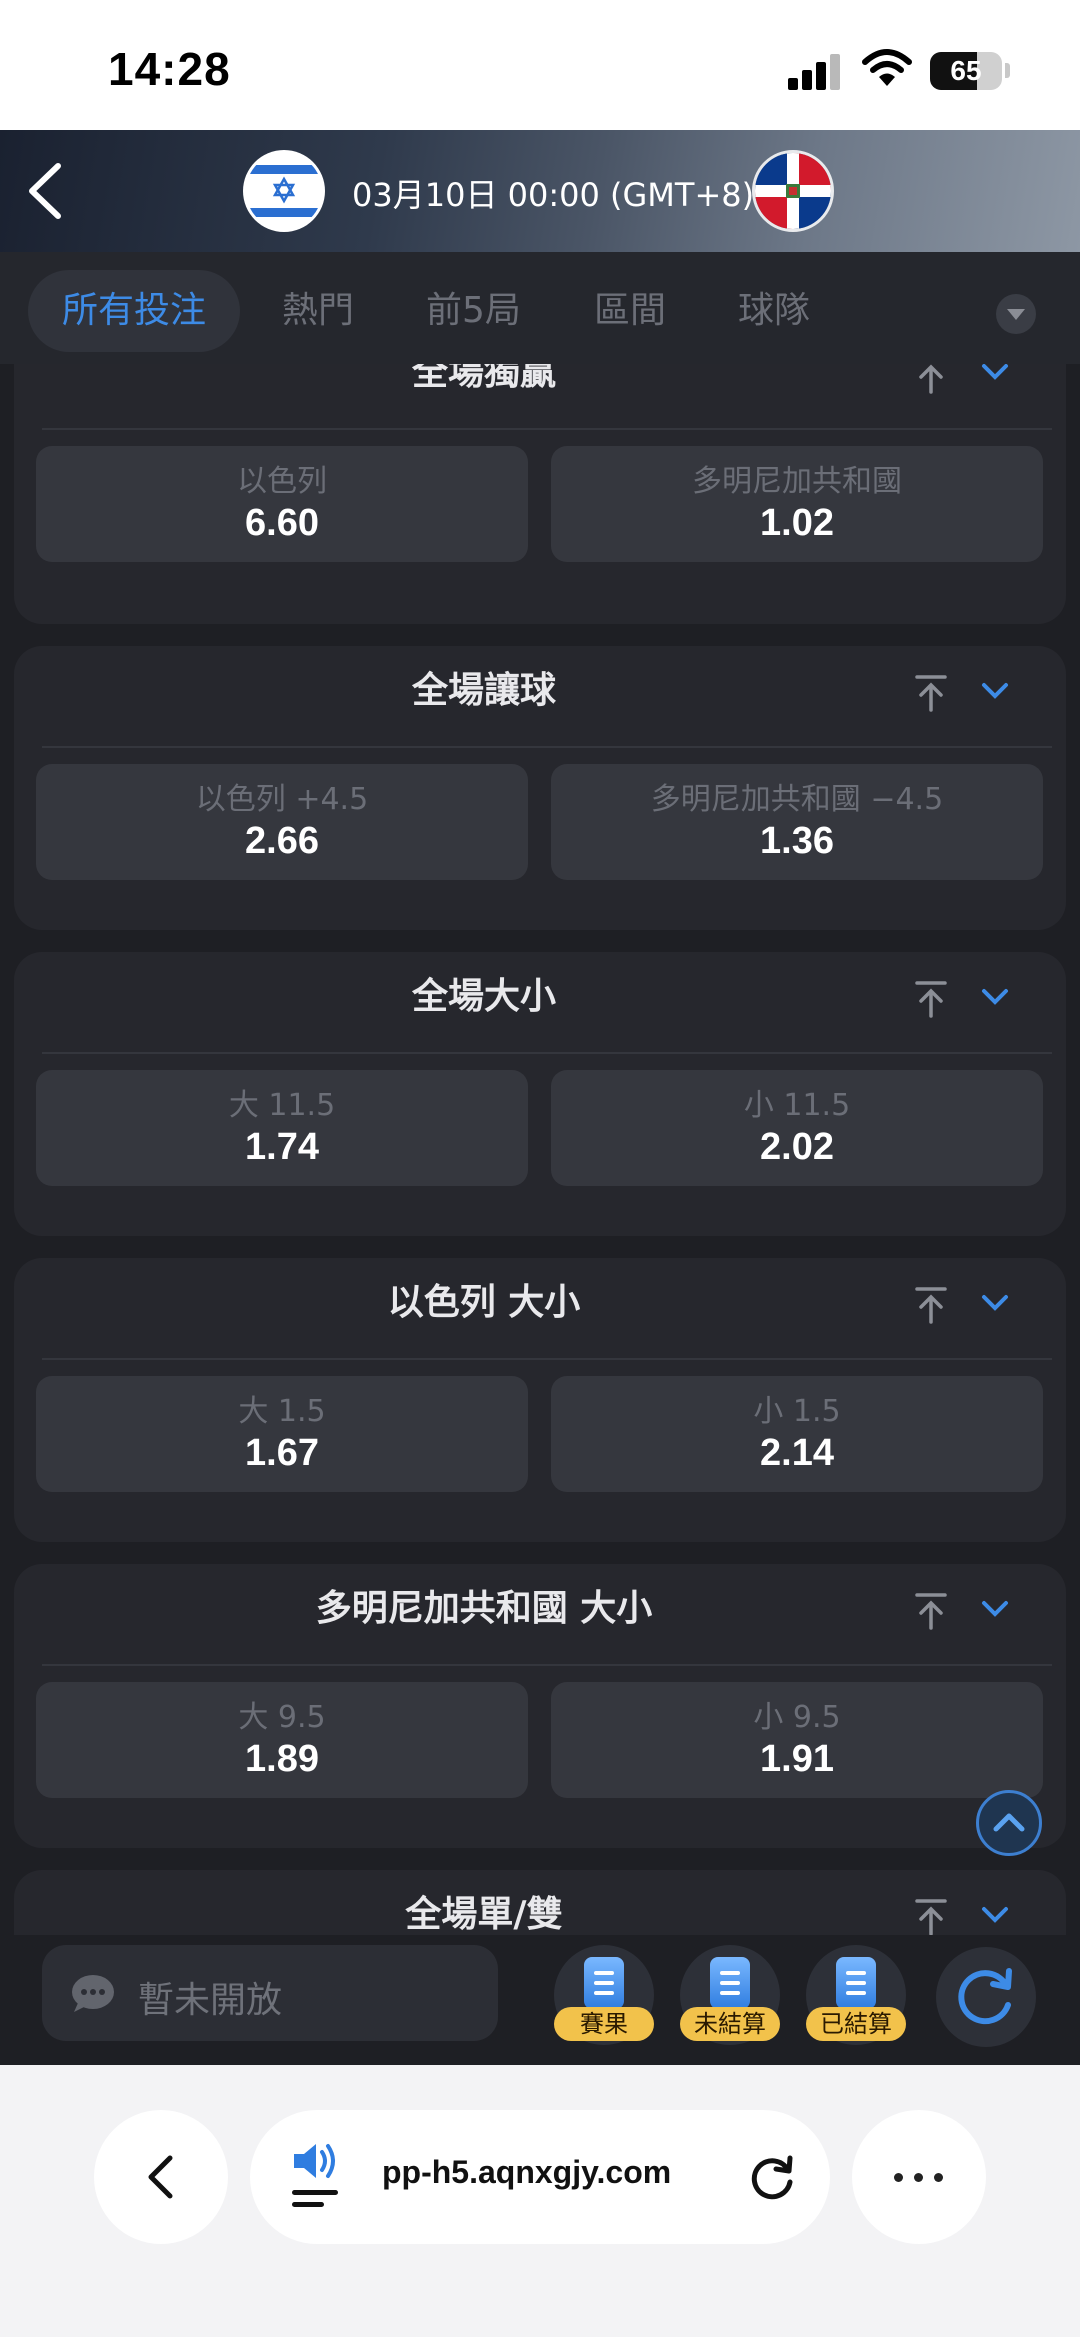 Image resolution: width=1080 pixels, height=2337 pixels. I want to click on selection-label: 大 11.5, so click(282, 1105).